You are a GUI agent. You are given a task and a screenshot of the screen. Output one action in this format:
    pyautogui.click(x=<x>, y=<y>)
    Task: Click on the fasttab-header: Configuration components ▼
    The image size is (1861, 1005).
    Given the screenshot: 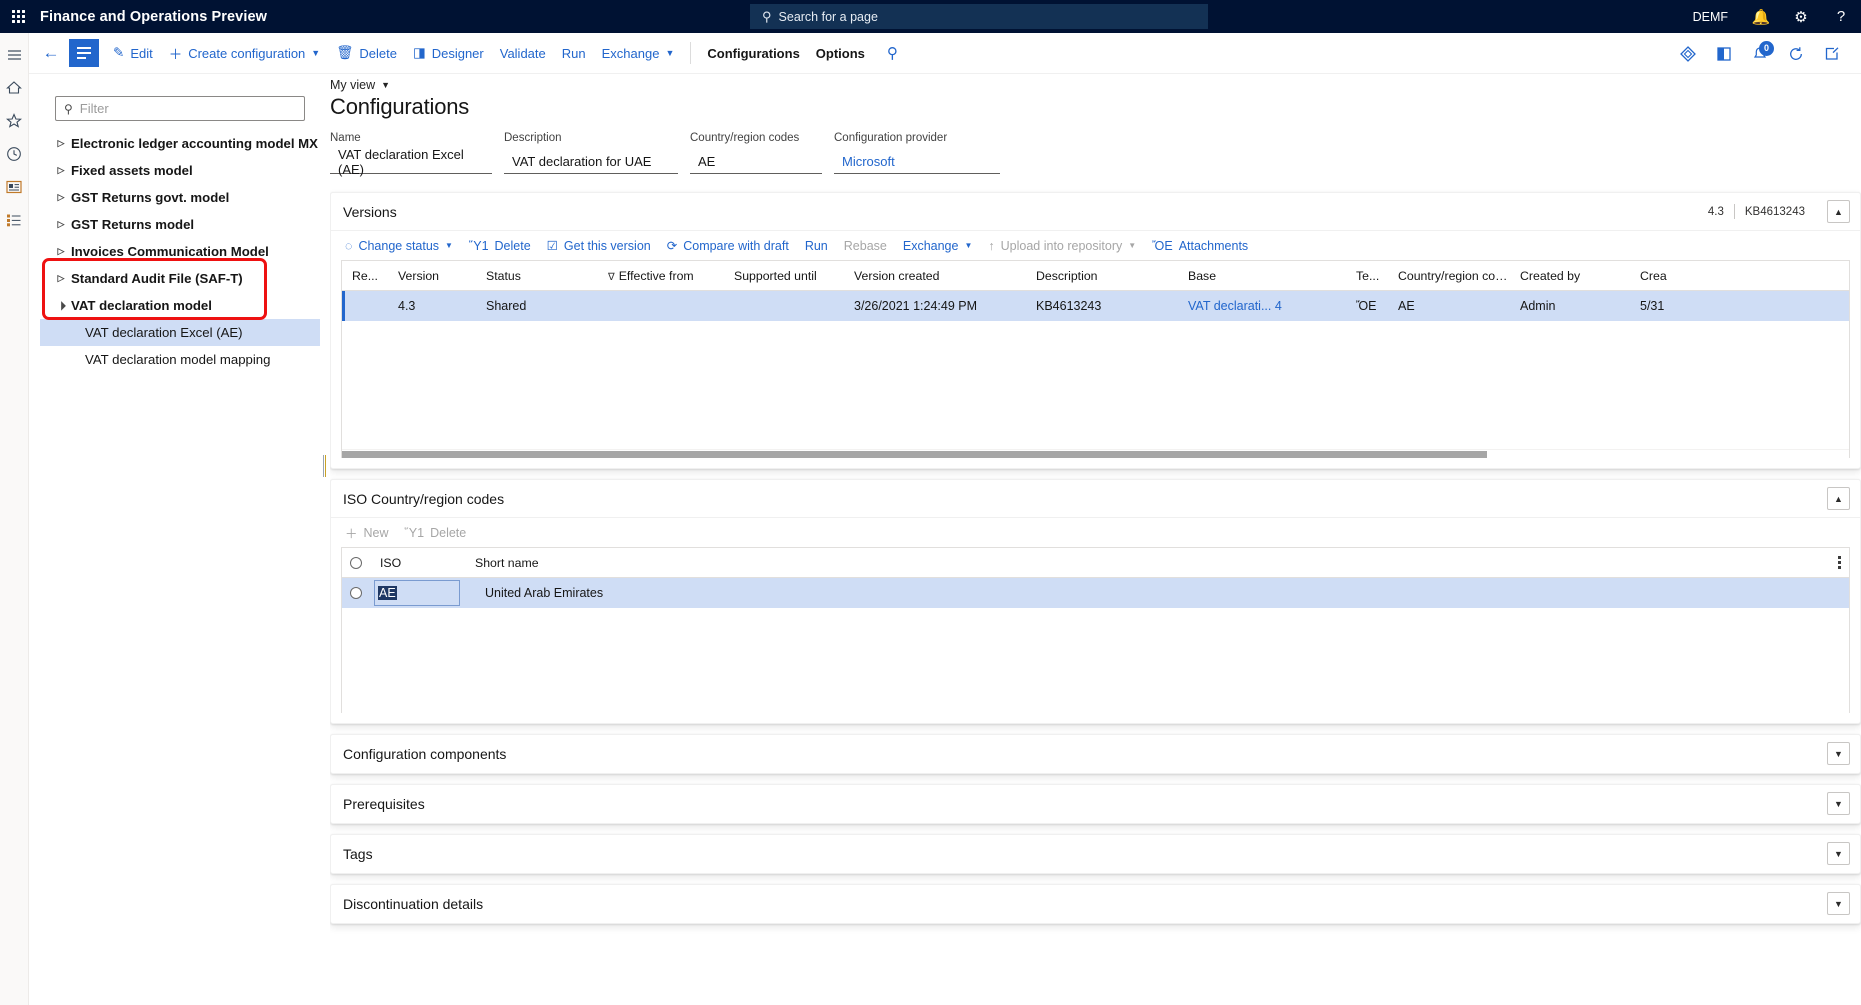 What is the action you would take?
    pyautogui.click(x=1095, y=754)
    